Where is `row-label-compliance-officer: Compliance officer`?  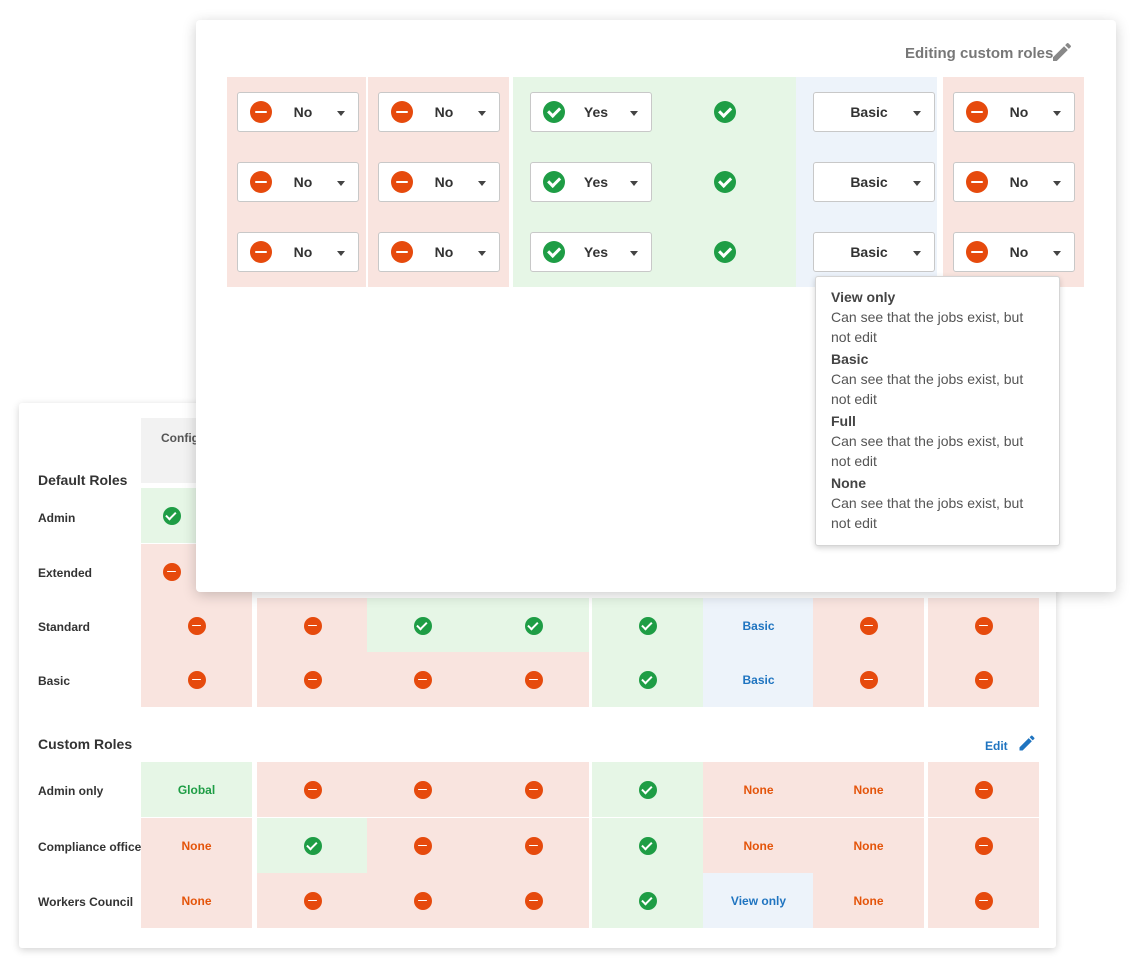
row-label-compliance-officer: Compliance officer is located at coordinates (92, 847).